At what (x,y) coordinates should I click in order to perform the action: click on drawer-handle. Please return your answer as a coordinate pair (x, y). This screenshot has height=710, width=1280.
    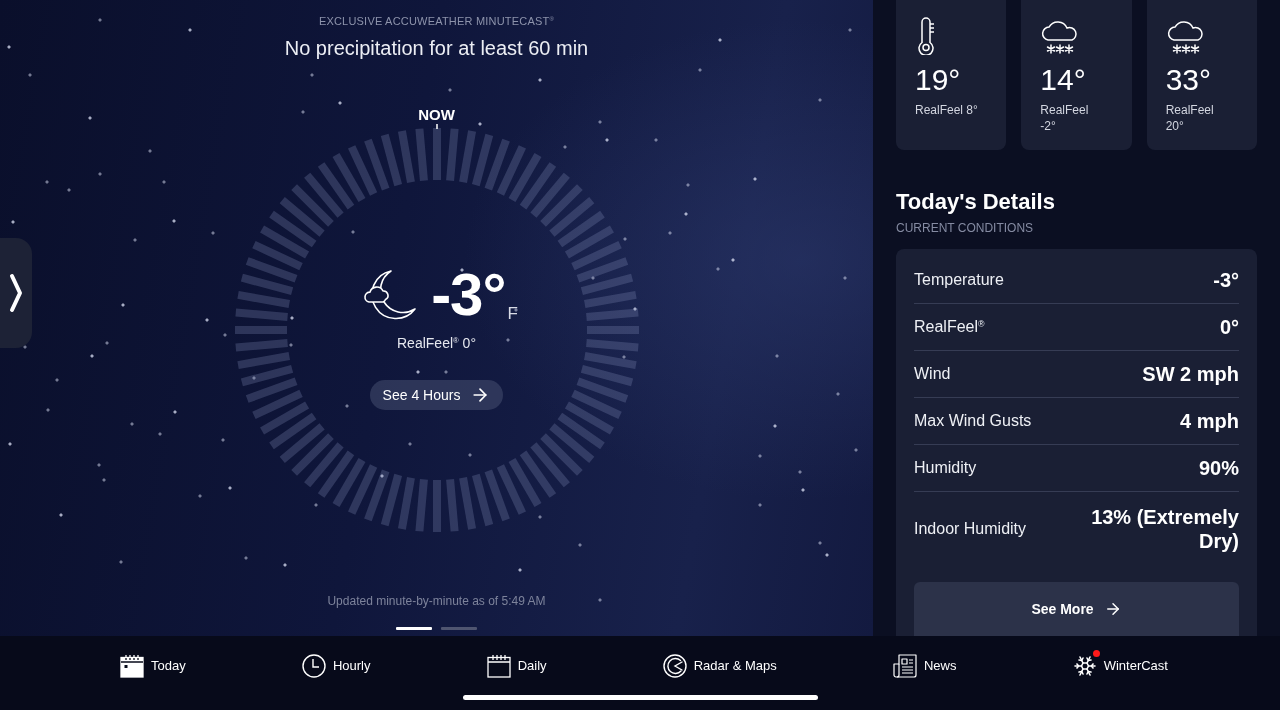
    Looking at the image, I should click on (16, 293).